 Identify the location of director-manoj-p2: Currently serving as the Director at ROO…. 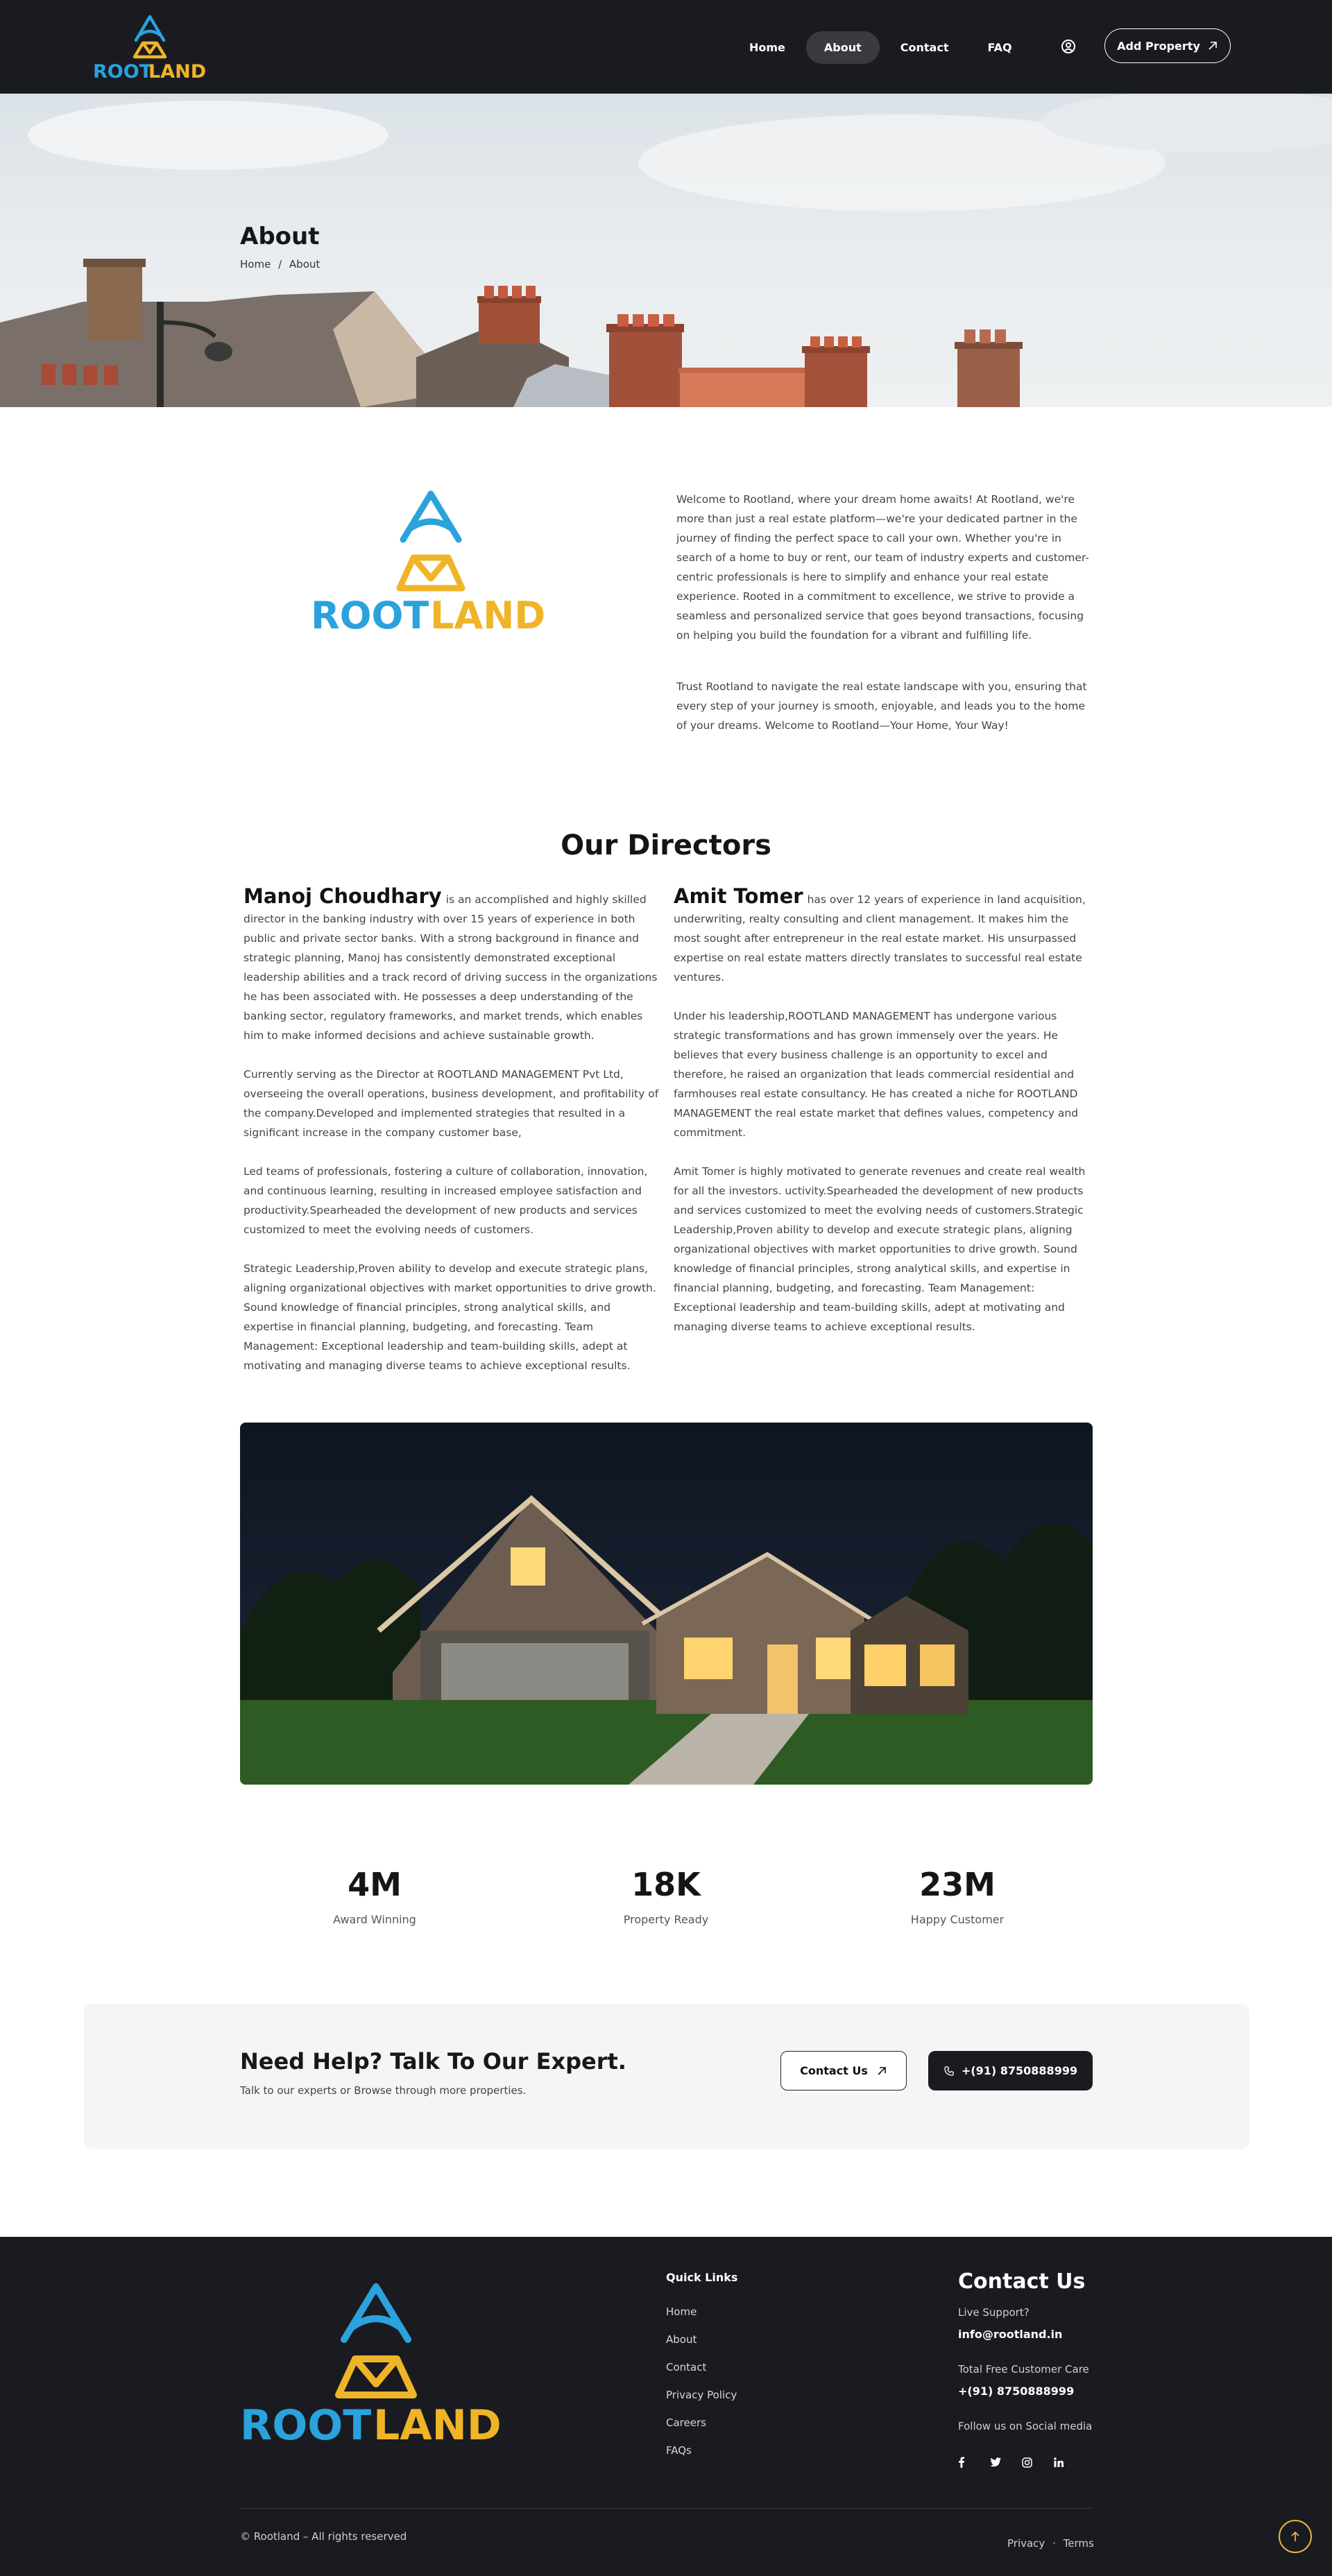
(451, 1103).